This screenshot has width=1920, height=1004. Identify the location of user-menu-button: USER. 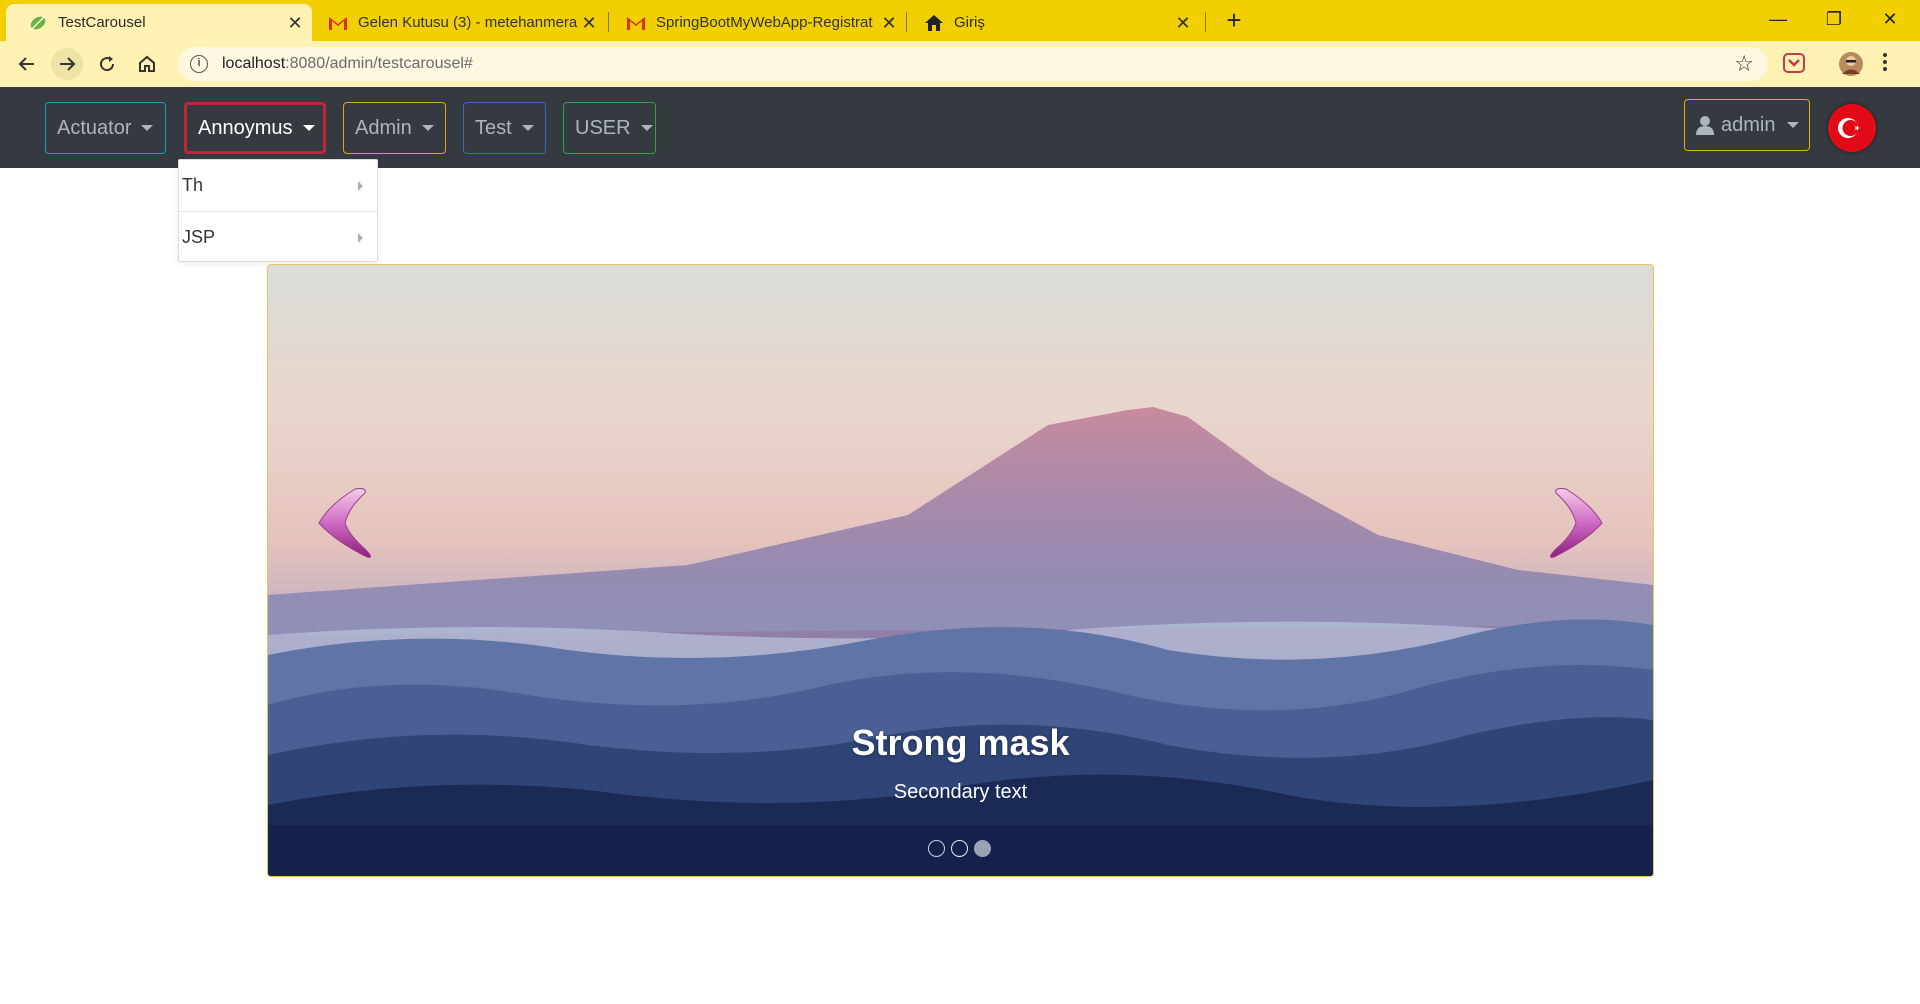
(609, 128).